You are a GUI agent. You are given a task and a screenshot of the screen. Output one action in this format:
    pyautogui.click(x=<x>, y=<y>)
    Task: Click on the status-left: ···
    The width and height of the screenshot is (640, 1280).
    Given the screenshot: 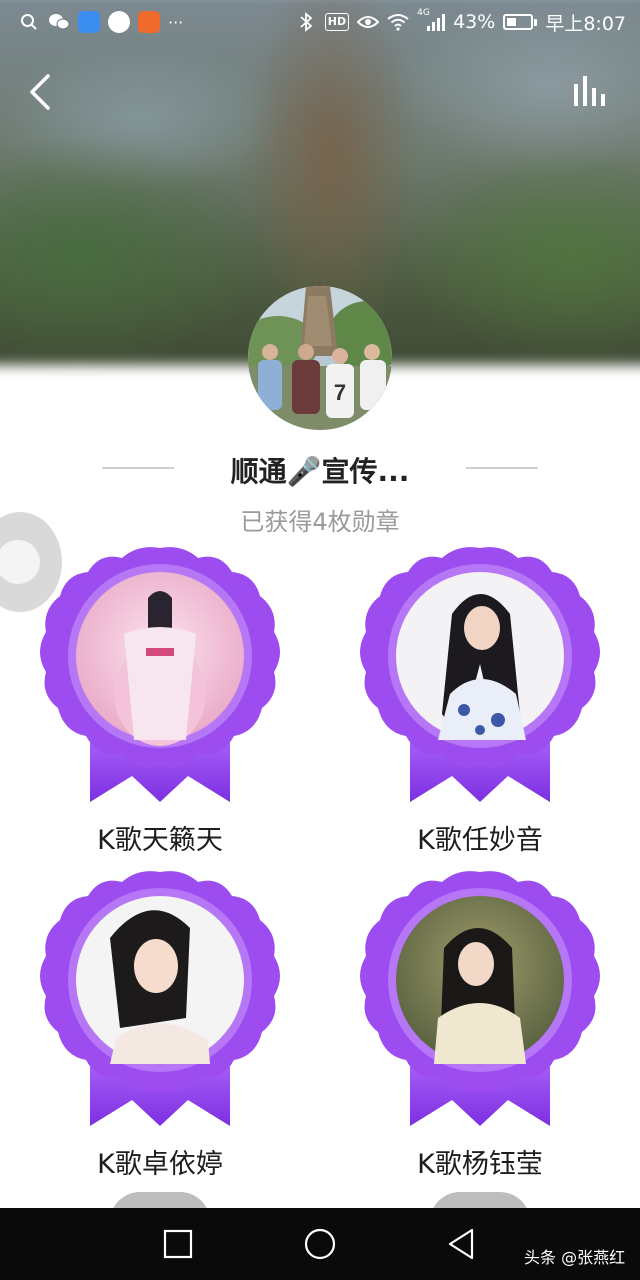 What is the action you would take?
    pyautogui.click(x=100, y=22)
    